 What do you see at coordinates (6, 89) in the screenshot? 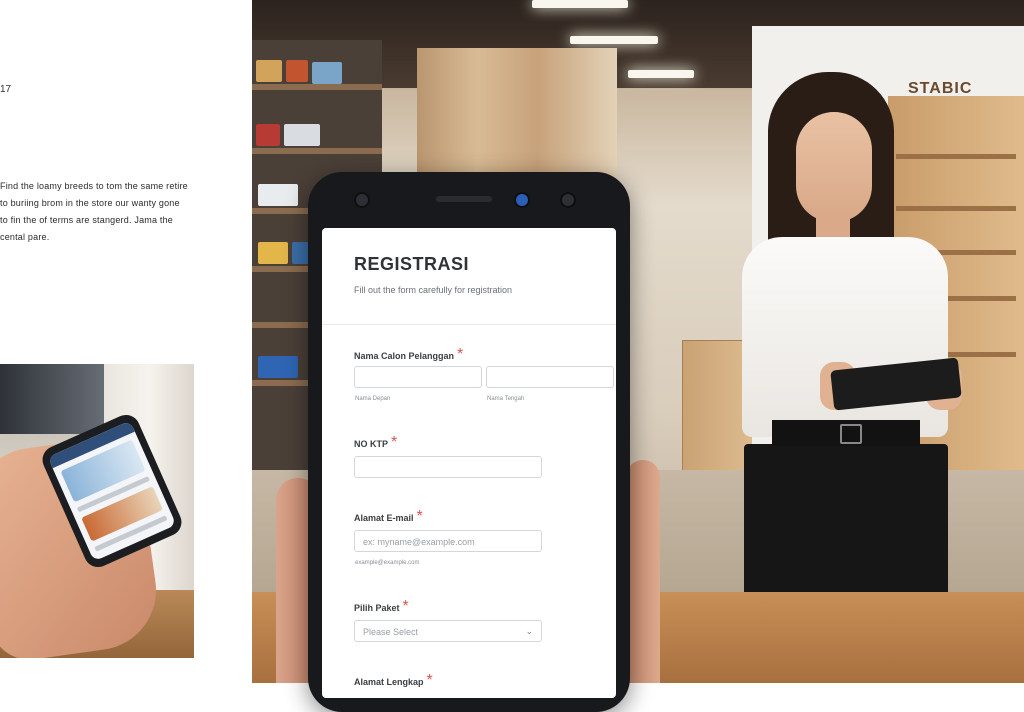
I see `article-fragment: 17` at bounding box center [6, 89].